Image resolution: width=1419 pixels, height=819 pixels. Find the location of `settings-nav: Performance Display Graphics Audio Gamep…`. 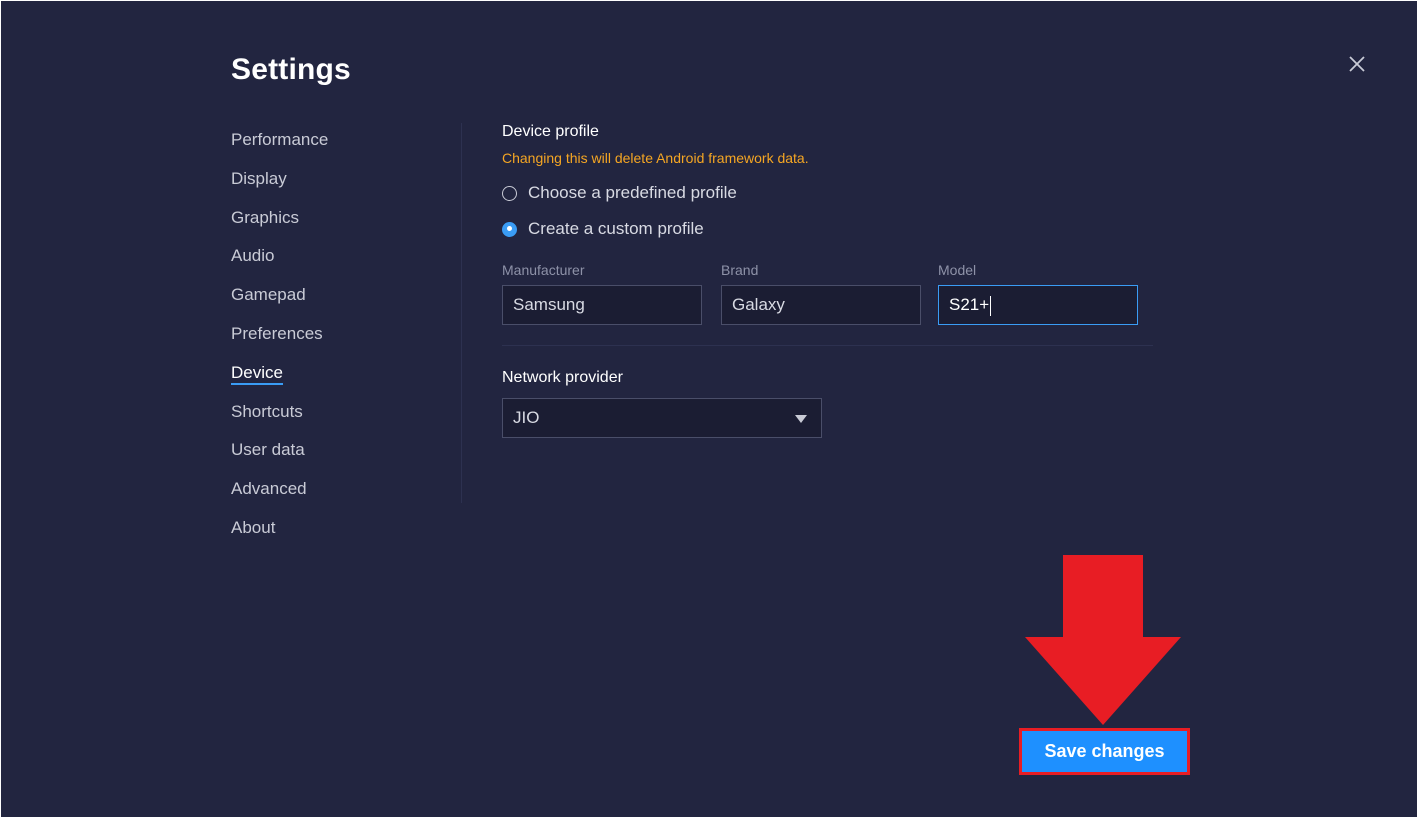

settings-nav: Performance Display Graphics Audio Gamep… is located at coordinates (346, 340).